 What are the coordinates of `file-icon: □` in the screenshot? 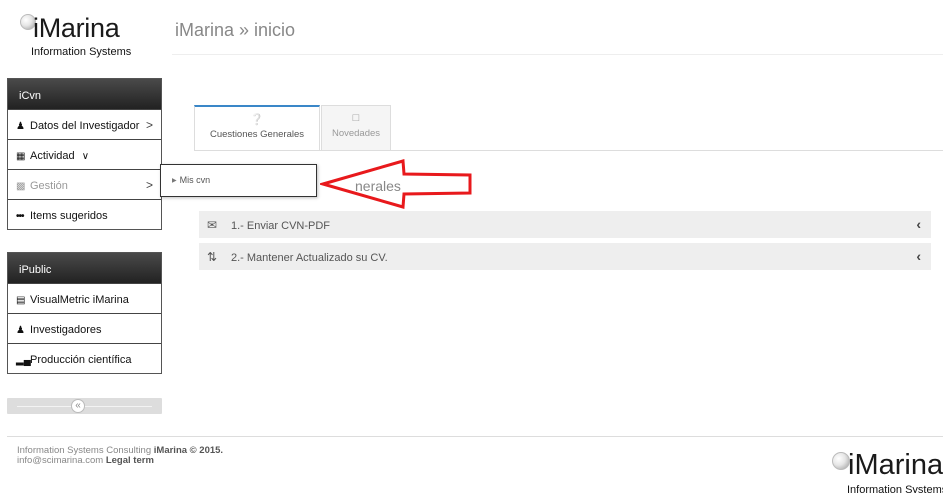 It's located at (356, 118).